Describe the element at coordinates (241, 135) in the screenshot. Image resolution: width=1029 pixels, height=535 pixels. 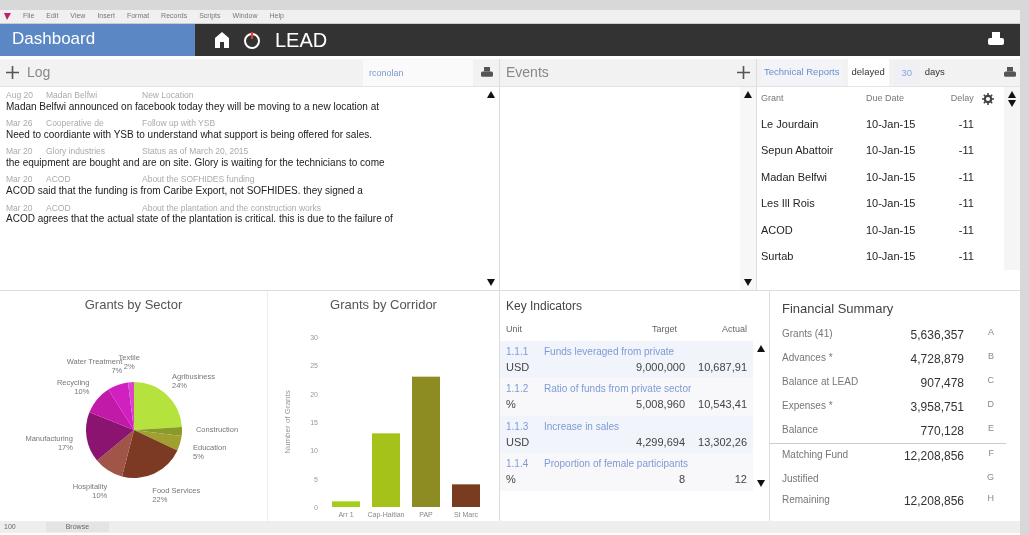
I see `entry-text: Need to coordiante with YSB to understand what support is being offered for sales.` at that location.